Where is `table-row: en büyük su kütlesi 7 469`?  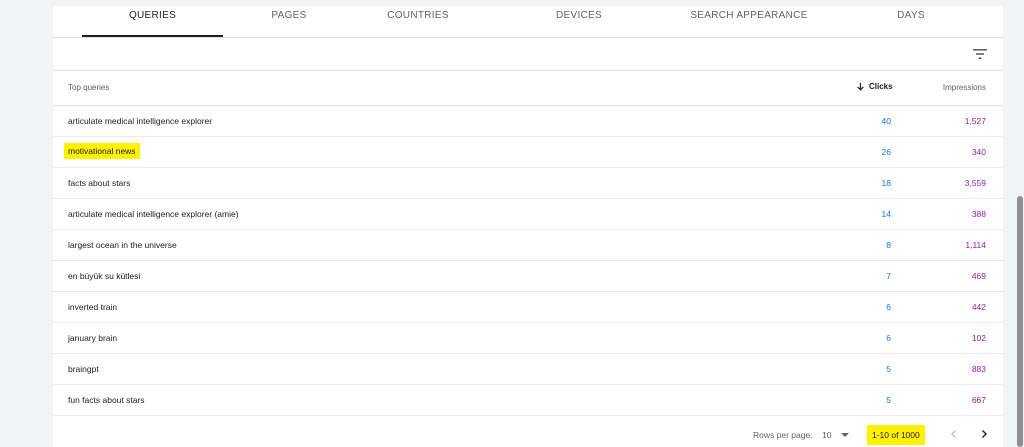
table-row: en büyük su kütlesi 7 469 is located at coordinates (528, 276).